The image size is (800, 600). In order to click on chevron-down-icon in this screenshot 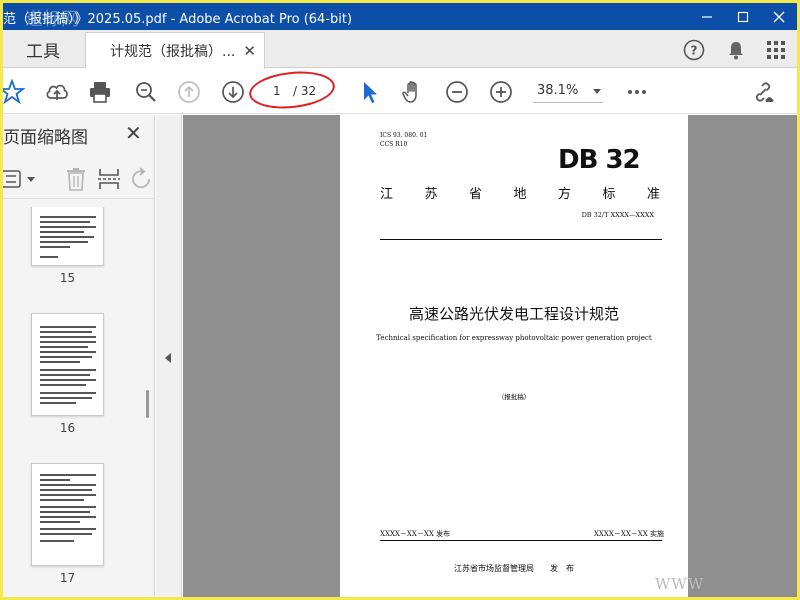, I will do `click(597, 91)`.